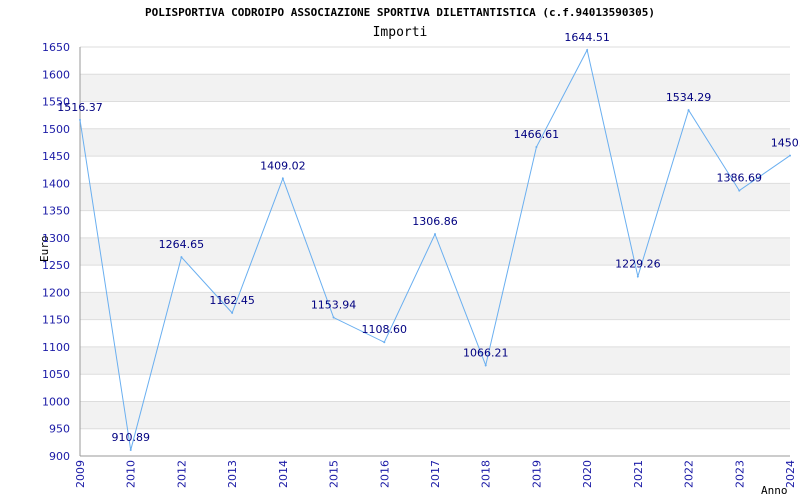 The height and width of the screenshot is (500, 800). What do you see at coordinates (56, 347) in the screenshot?
I see `y-tick-label: 1100` at bounding box center [56, 347].